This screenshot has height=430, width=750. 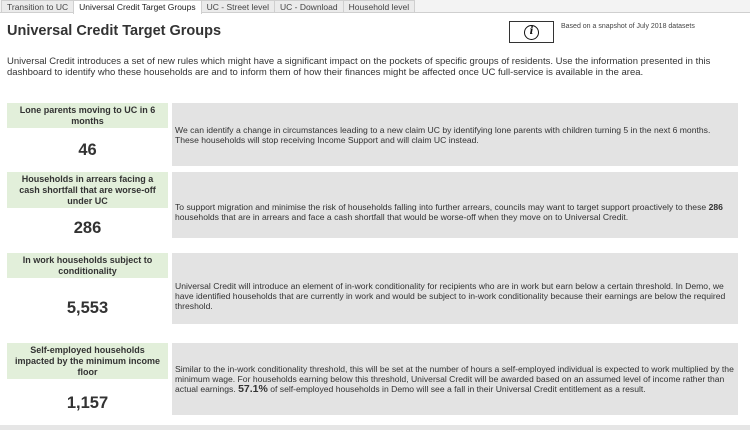 What do you see at coordinates (87, 403) in the screenshot?
I see `card-value-self-employed: 1,157` at bounding box center [87, 403].